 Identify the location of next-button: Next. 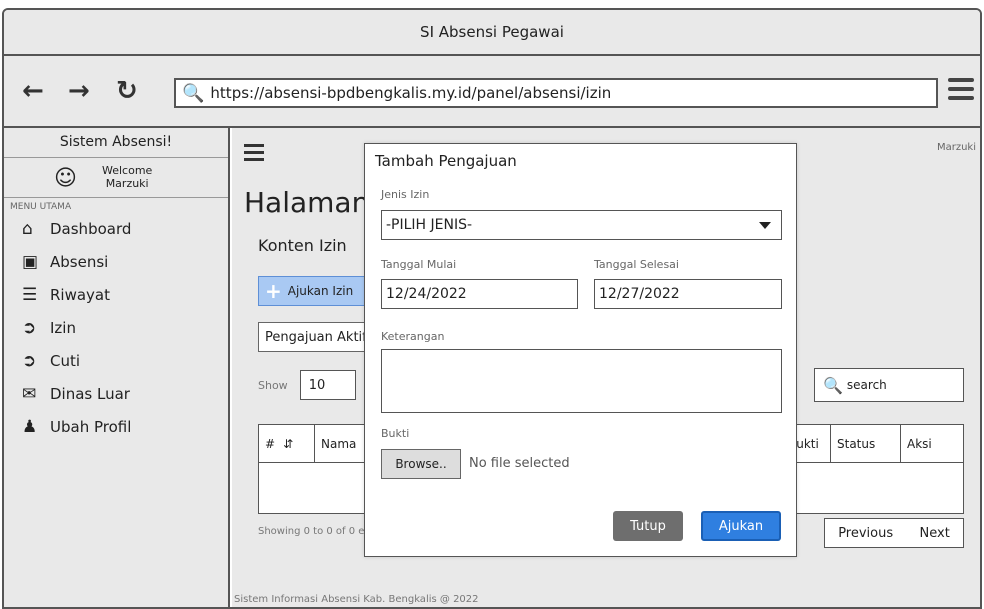
(935, 533).